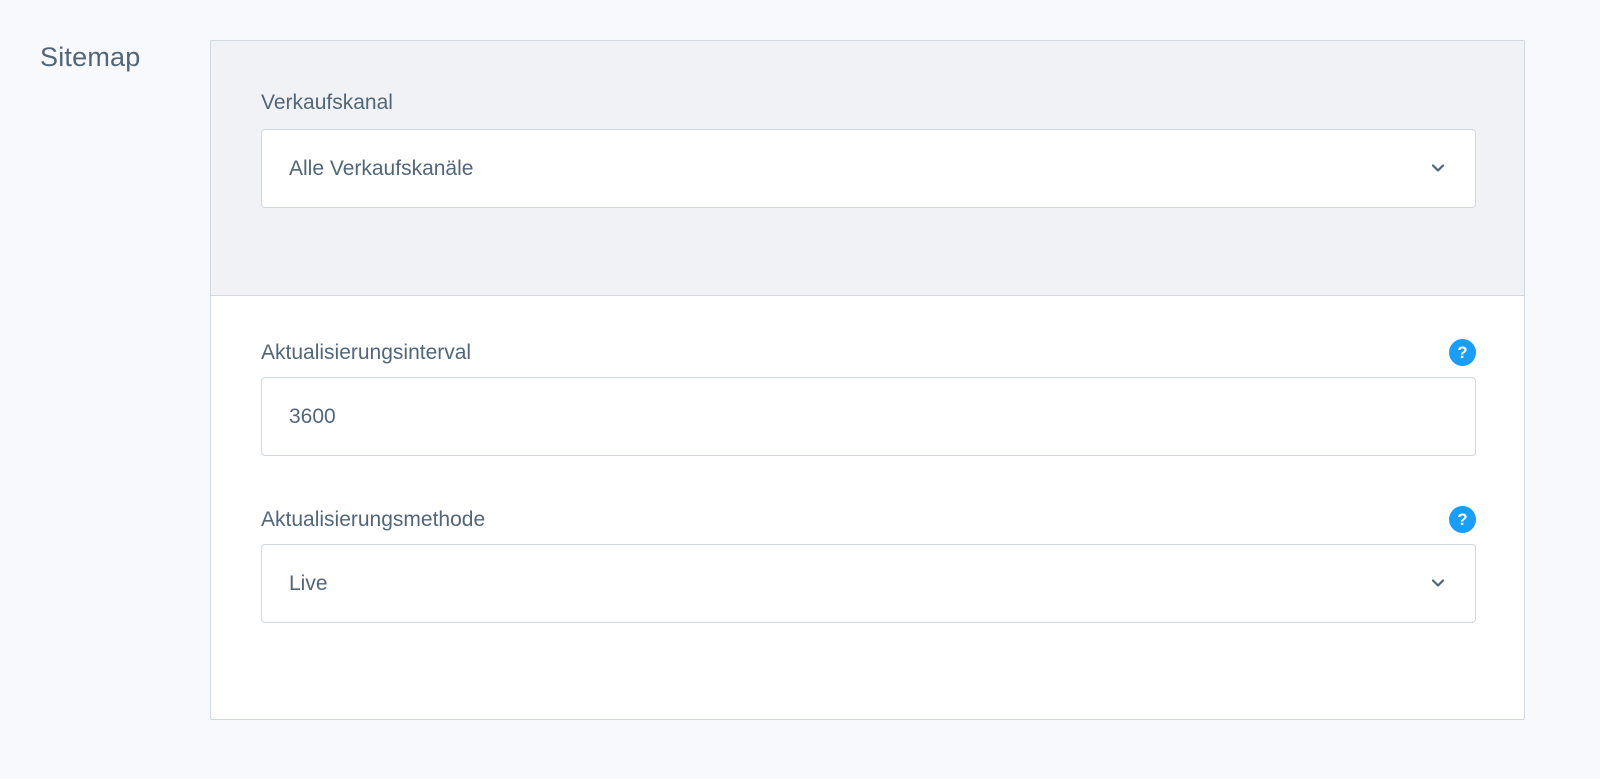 Image resolution: width=1600 pixels, height=779 pixels. What do you see at coordinates (868, 583) in the screenshot?
I see `update-method-select: Live` at bounding box center [868, 583].